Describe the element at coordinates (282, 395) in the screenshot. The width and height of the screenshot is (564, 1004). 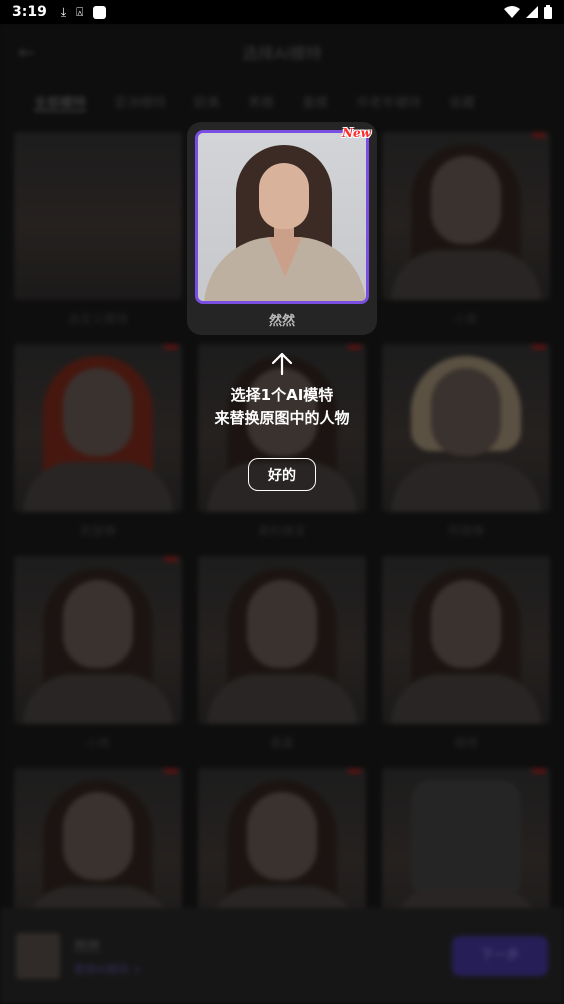
I see `hint-line-1: 选择1个AI模特` at that location.